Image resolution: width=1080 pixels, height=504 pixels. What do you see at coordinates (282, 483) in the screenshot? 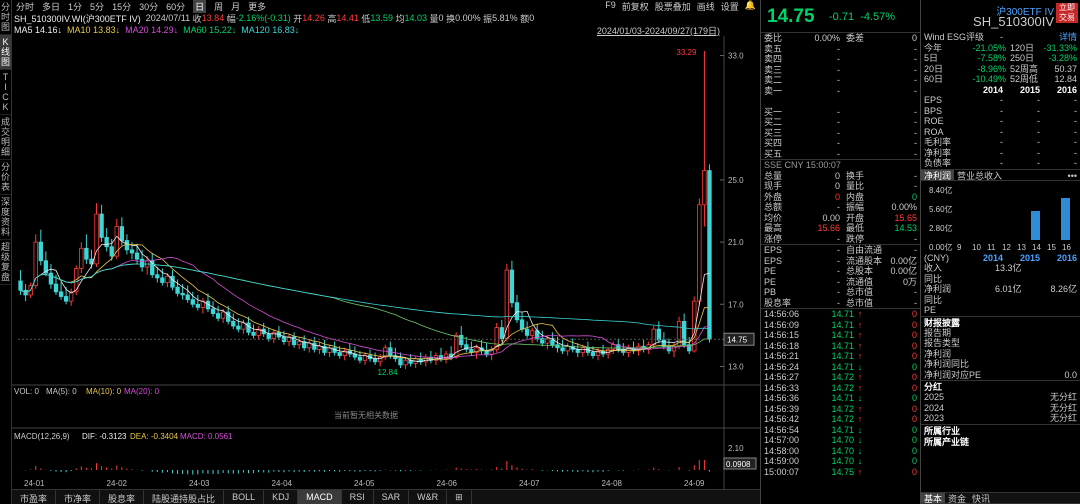
I see `x-tick-label: 24-04` at bounding box center [282, 483].